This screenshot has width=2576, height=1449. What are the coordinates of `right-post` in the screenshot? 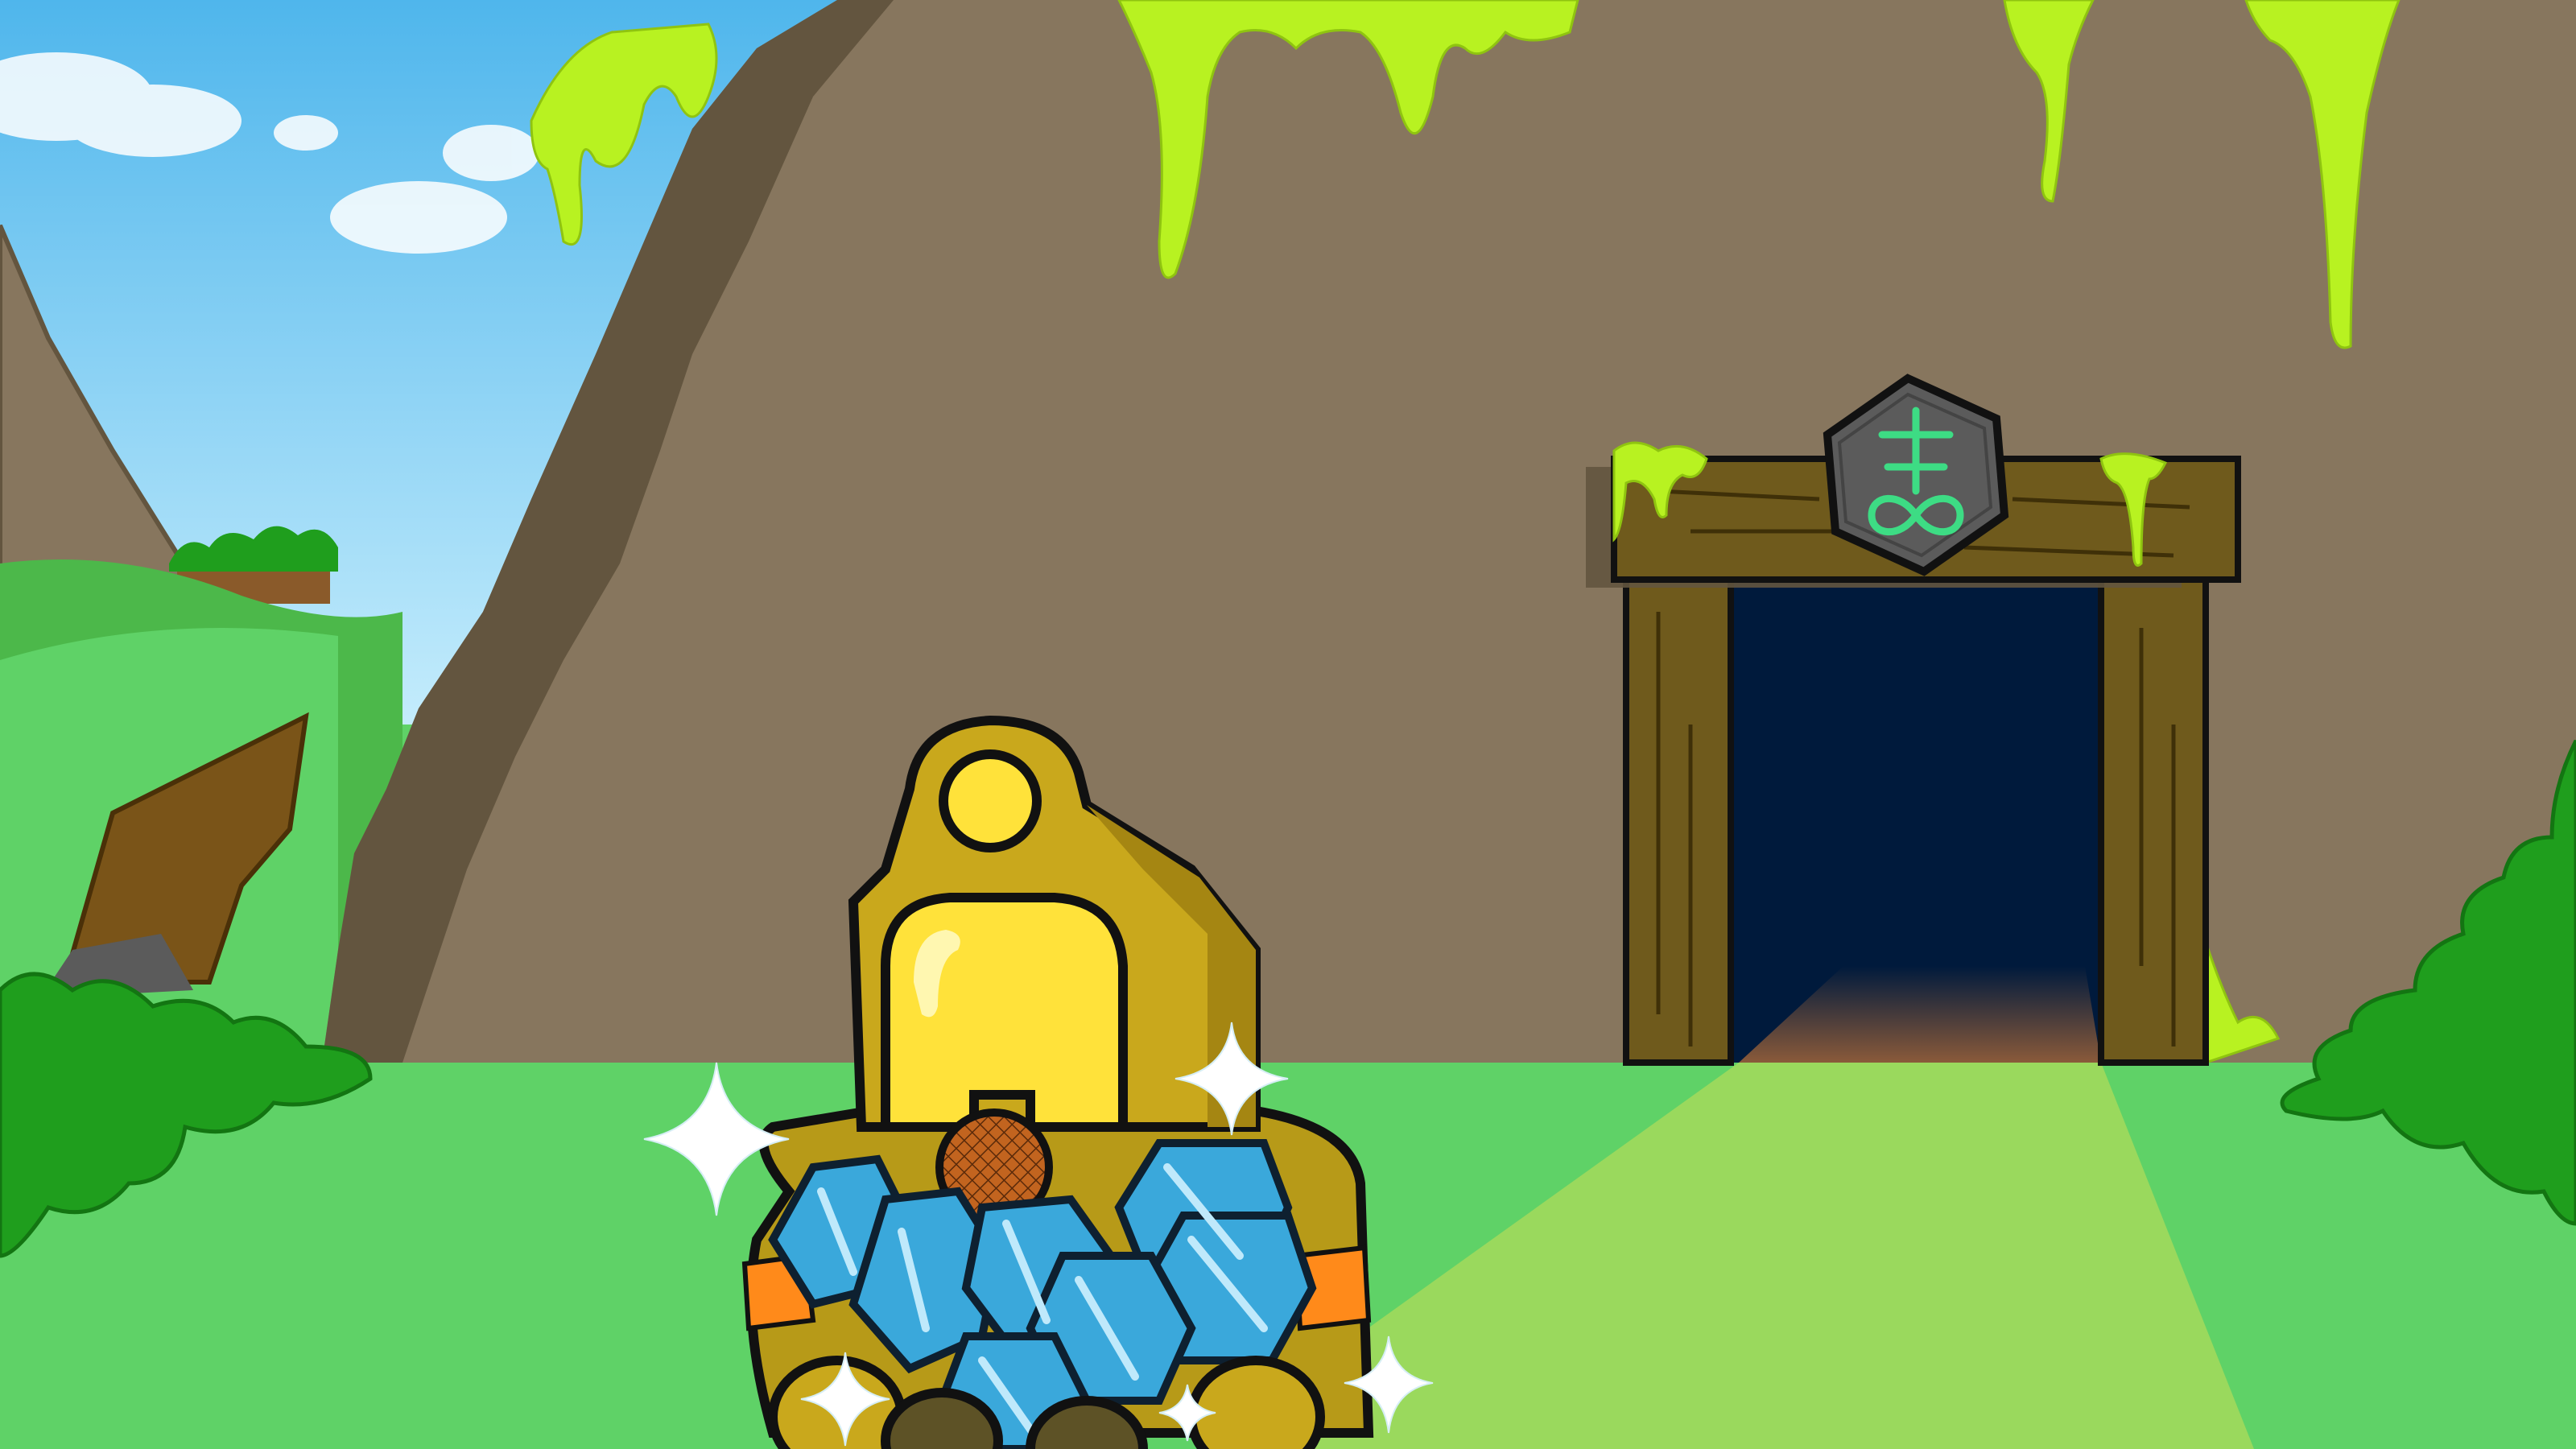 It's located at (2153, 813).